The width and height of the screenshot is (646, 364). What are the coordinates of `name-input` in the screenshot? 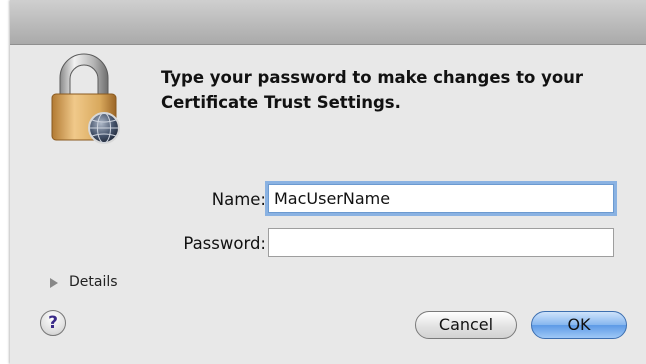 It's located at (441, 198).